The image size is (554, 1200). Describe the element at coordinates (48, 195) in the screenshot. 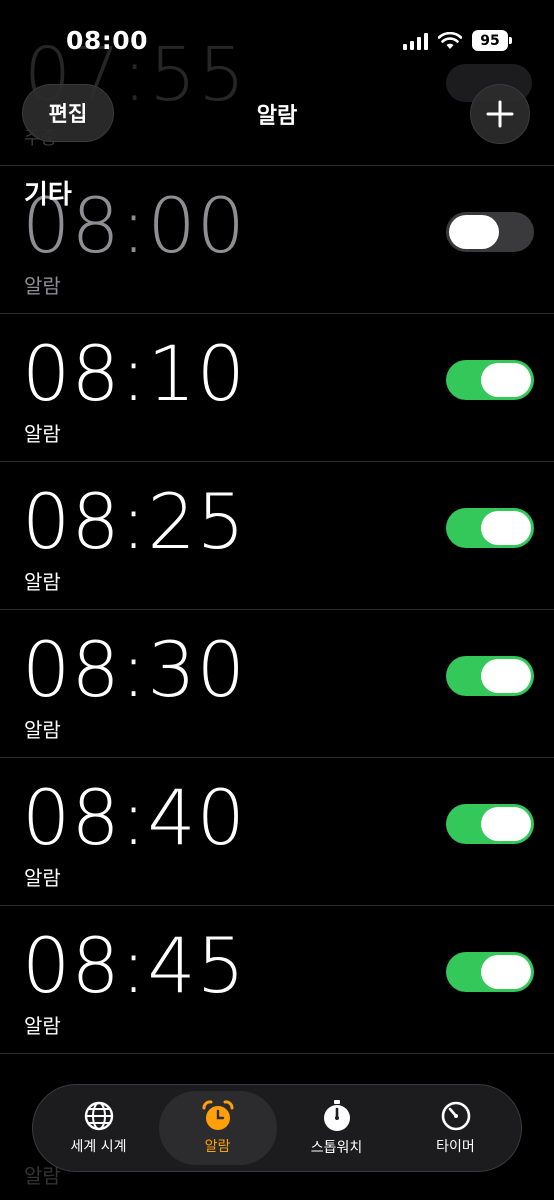

I see `section-header: 기타` at that location.